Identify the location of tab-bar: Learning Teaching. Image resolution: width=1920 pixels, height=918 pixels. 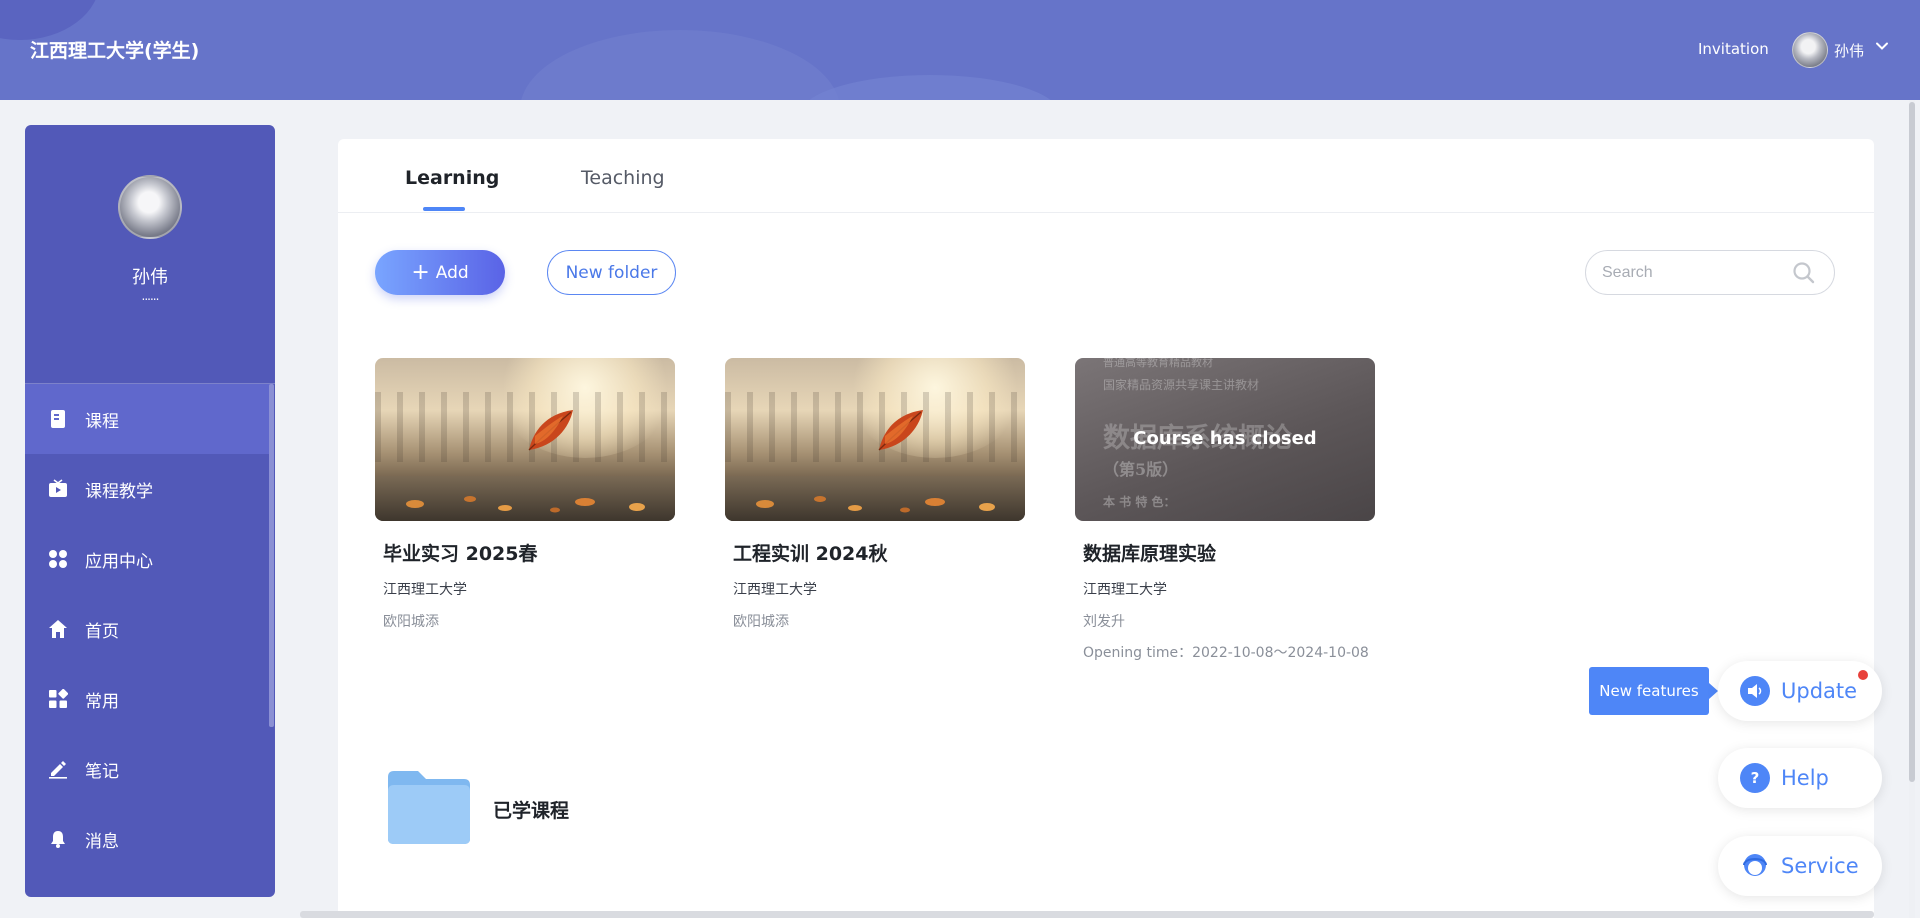
(1106, 176).